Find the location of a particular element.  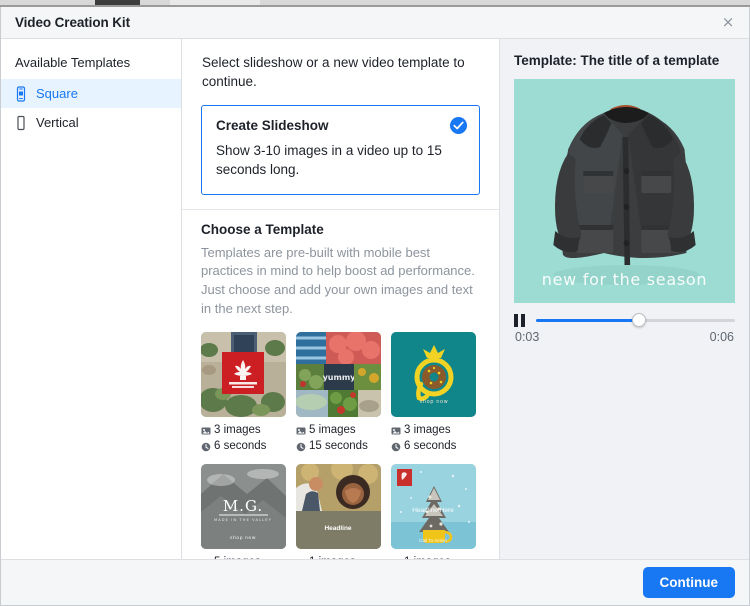

template-thumbnail: yummy is located at coordinates (338, 374).